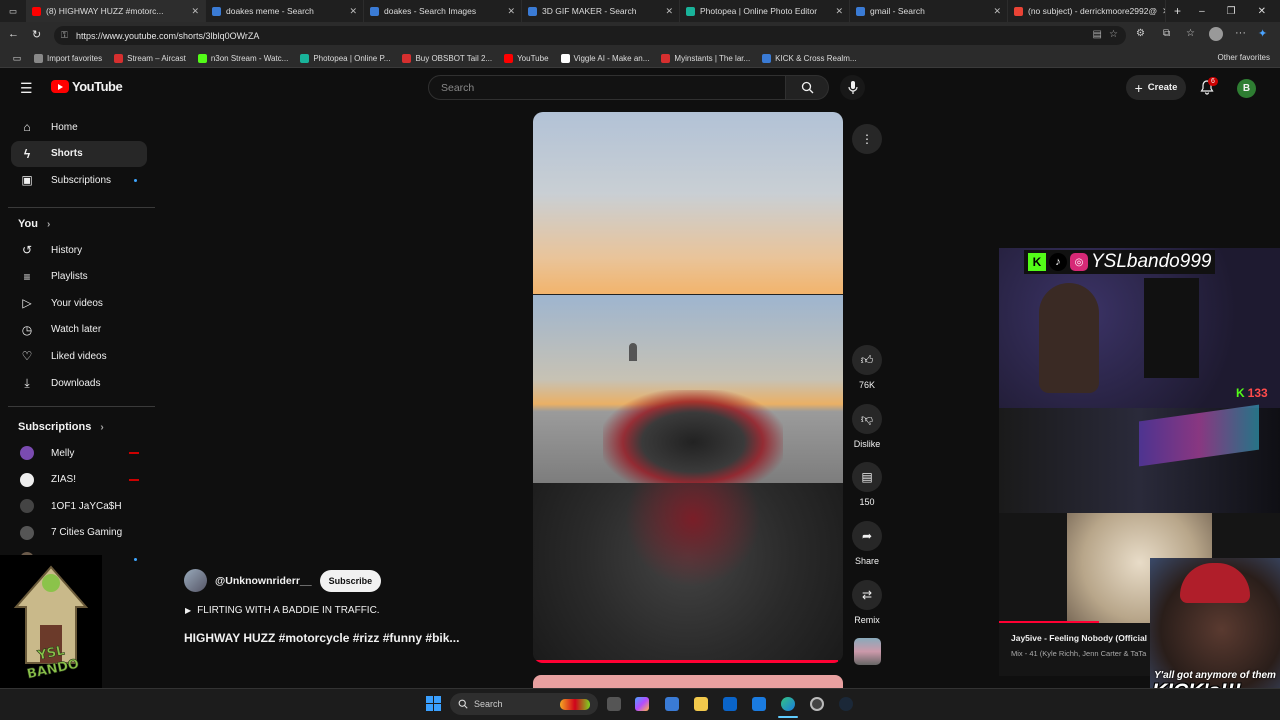 Image resolution: width=1280 pixels, height=720 pixels. I want to click on favorite-link: Import favorites, so click(68, 58).